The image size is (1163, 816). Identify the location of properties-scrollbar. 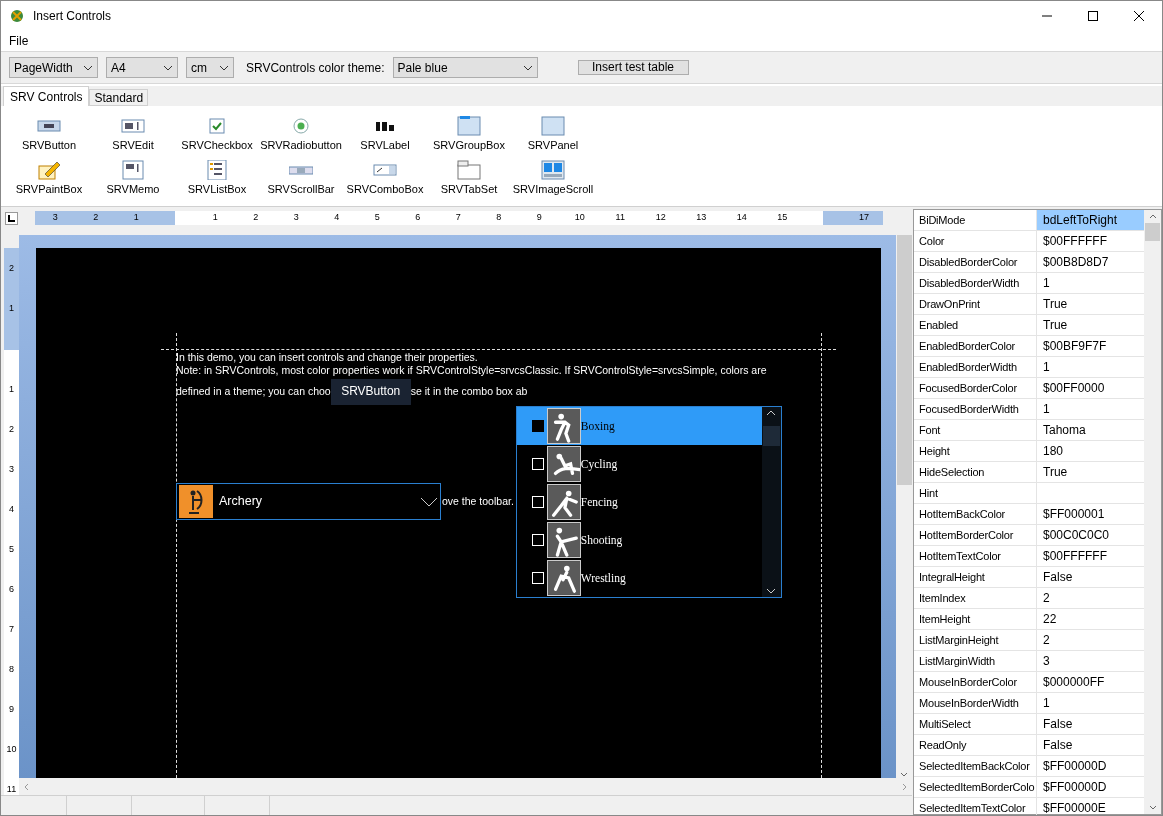
(1152, 512).